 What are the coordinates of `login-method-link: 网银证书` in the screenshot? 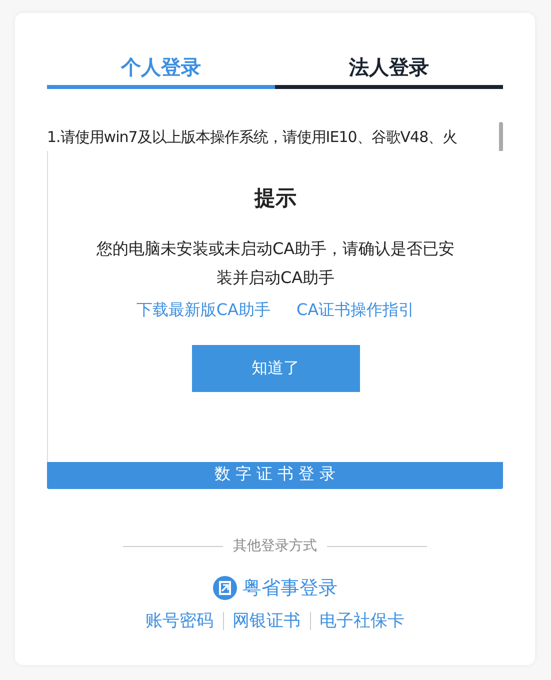 It's located at (266, 620).